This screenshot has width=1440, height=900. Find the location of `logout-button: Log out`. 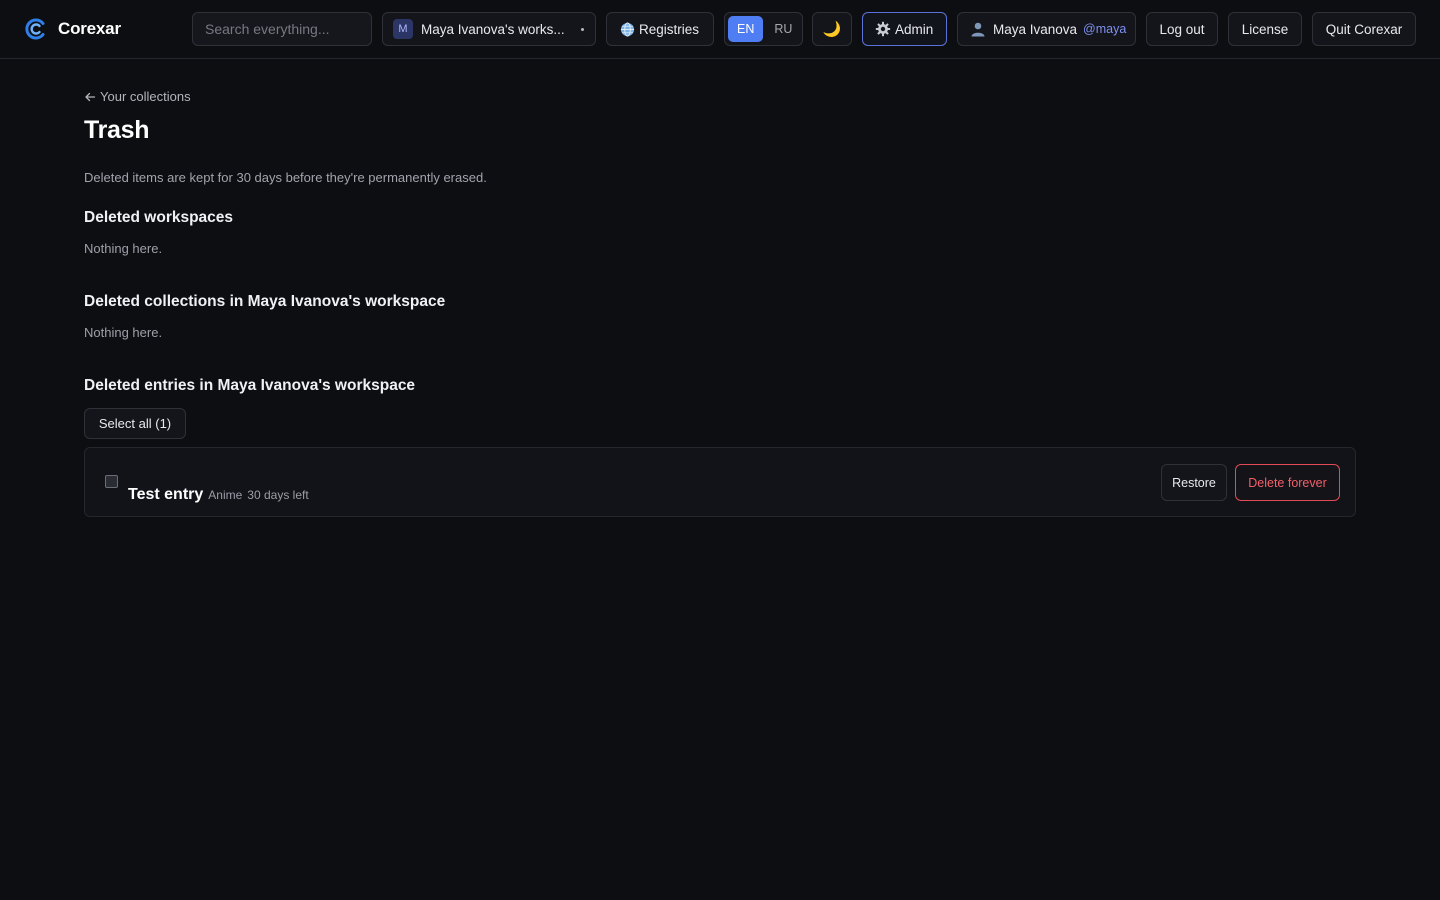

logout-button: Log out is located at coordinates (1182, 29).